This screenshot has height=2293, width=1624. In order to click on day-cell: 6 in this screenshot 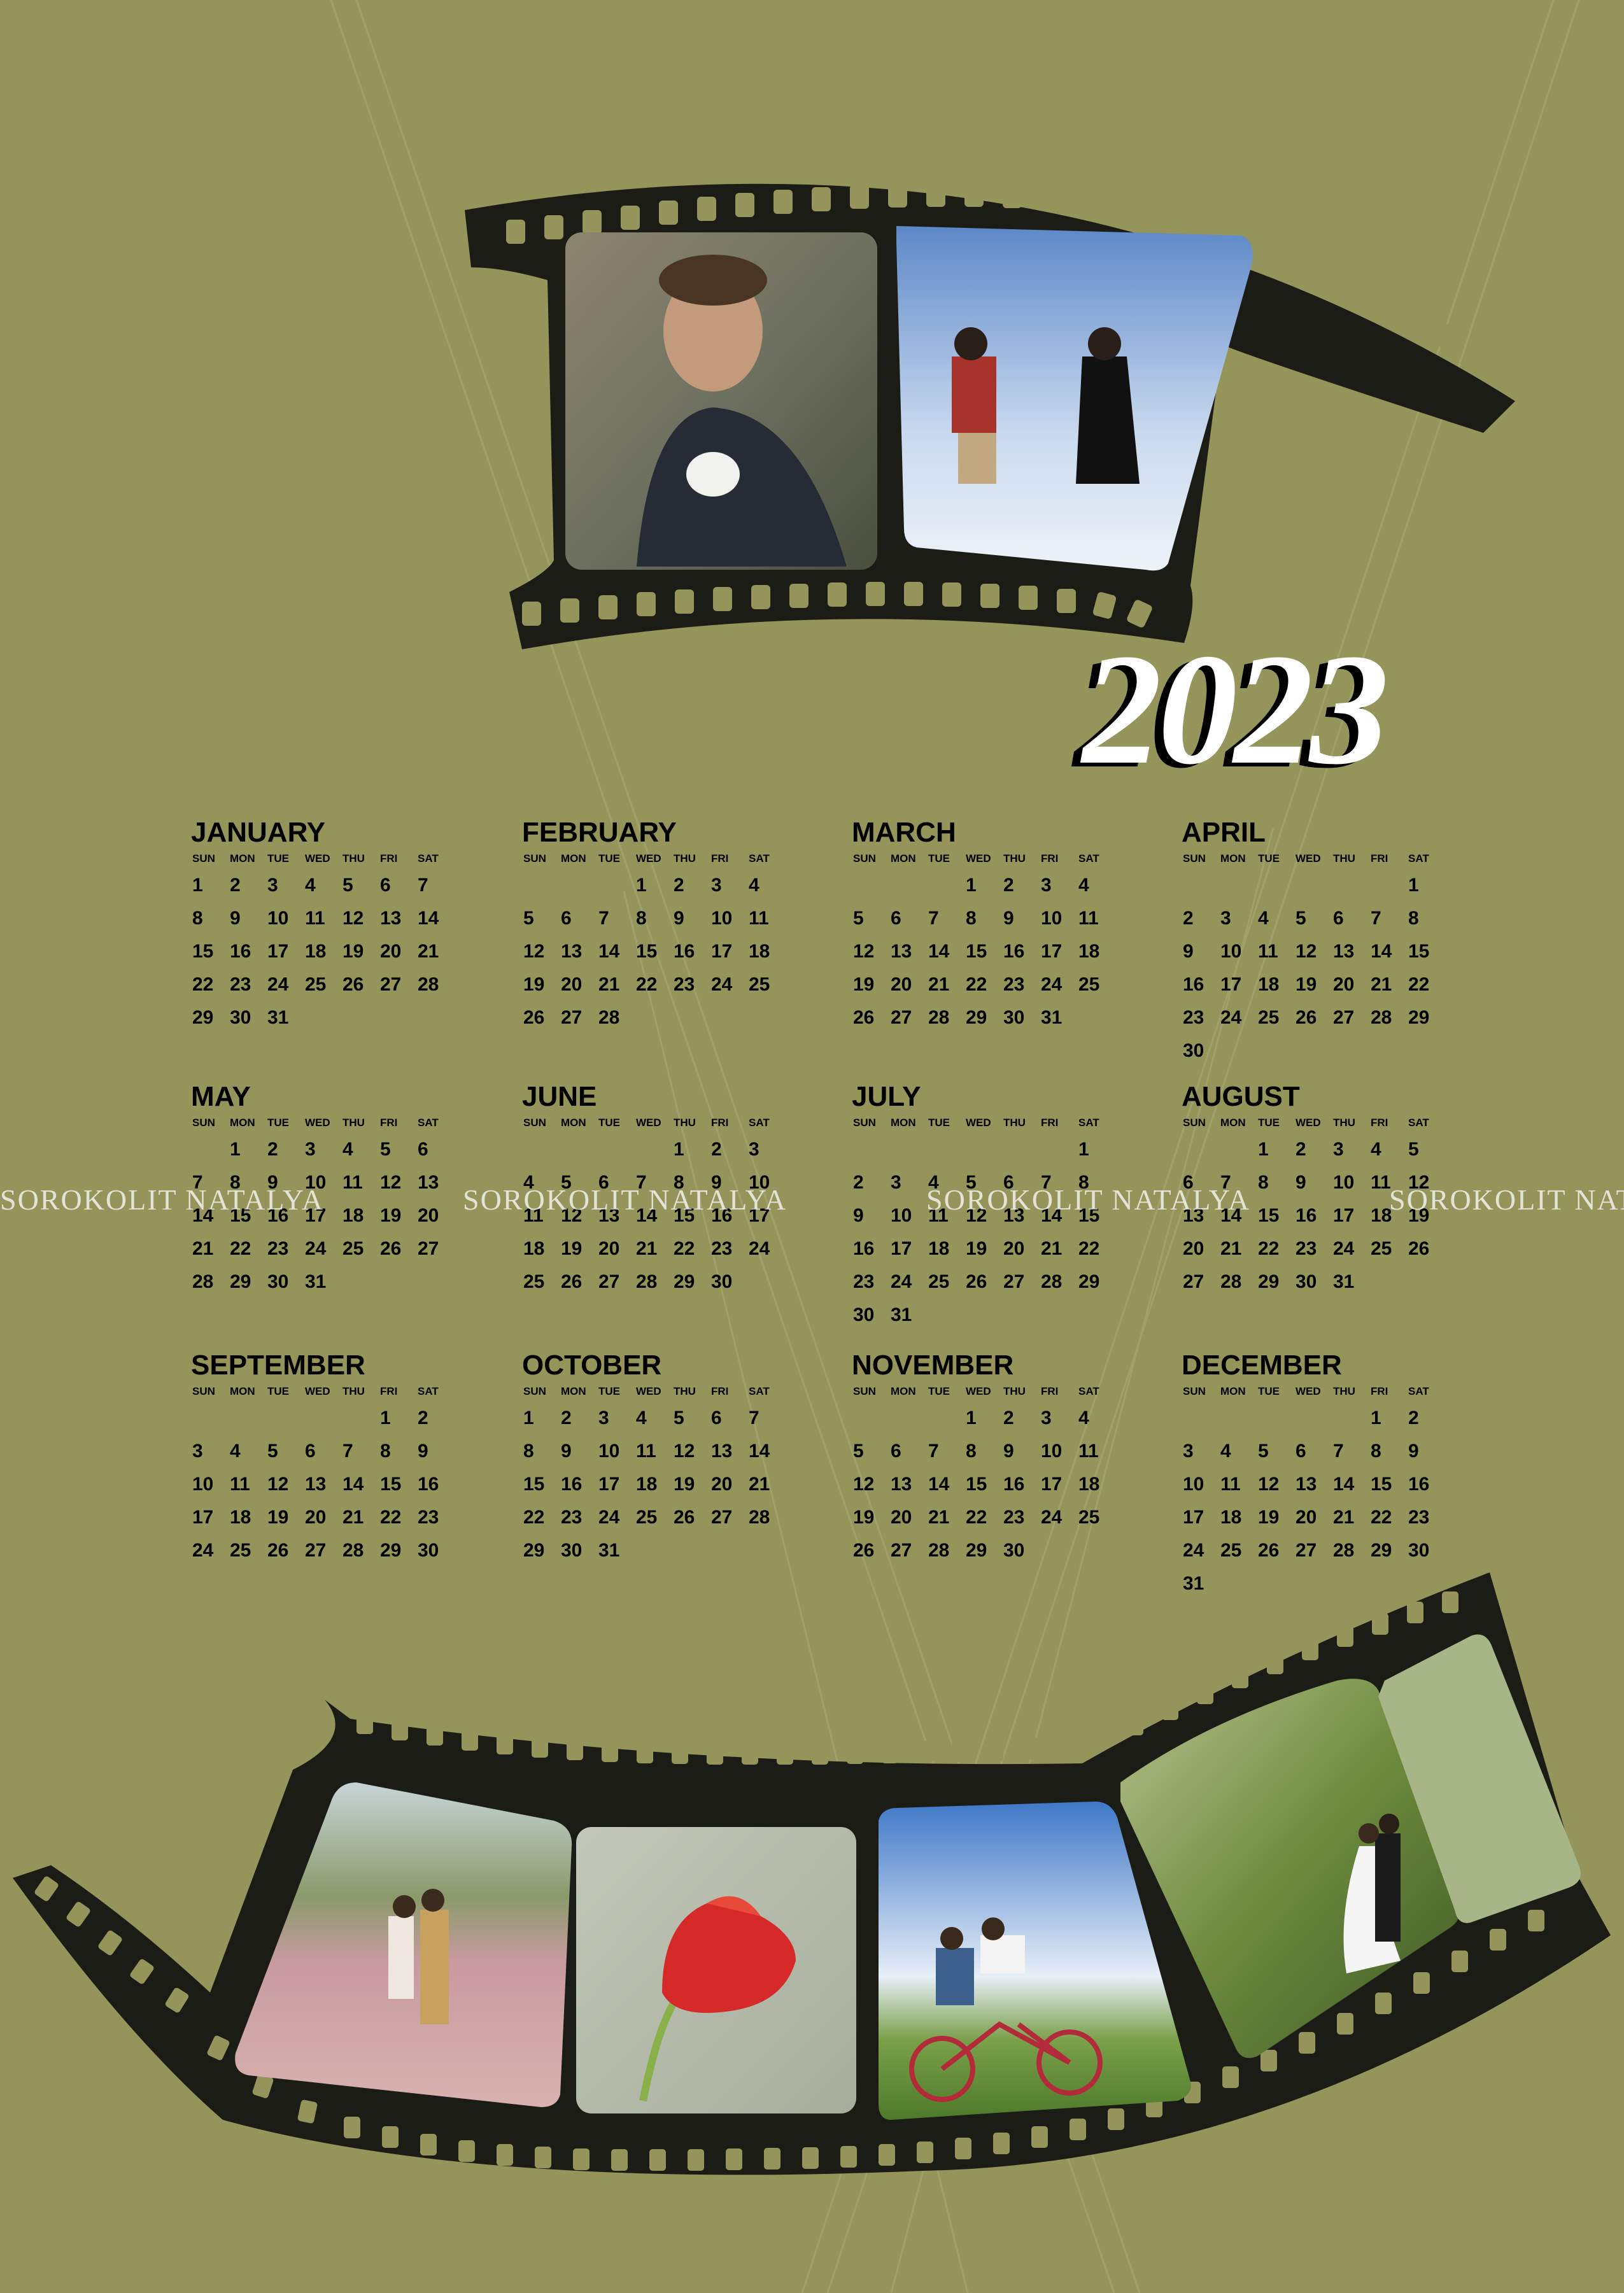, I will do `click(896, 918)`.